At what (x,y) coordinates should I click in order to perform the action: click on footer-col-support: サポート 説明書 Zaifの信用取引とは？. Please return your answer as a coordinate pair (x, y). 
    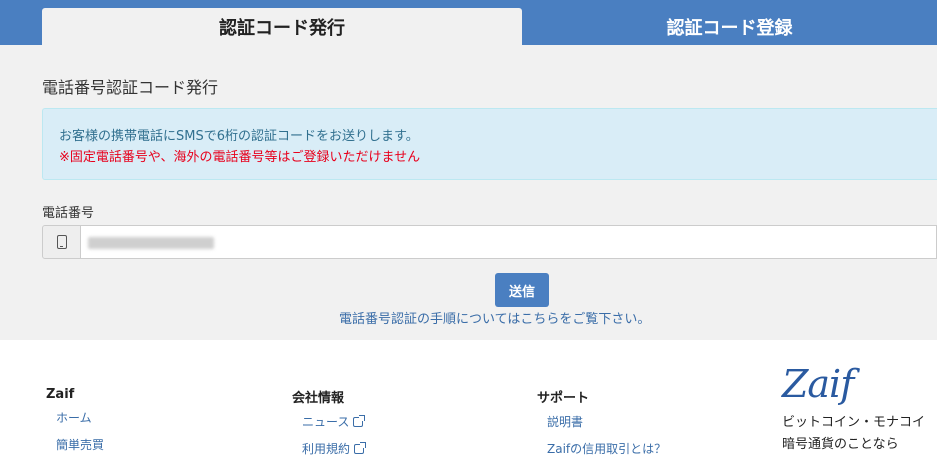
    Looking at the image, I should click on (601, 421).